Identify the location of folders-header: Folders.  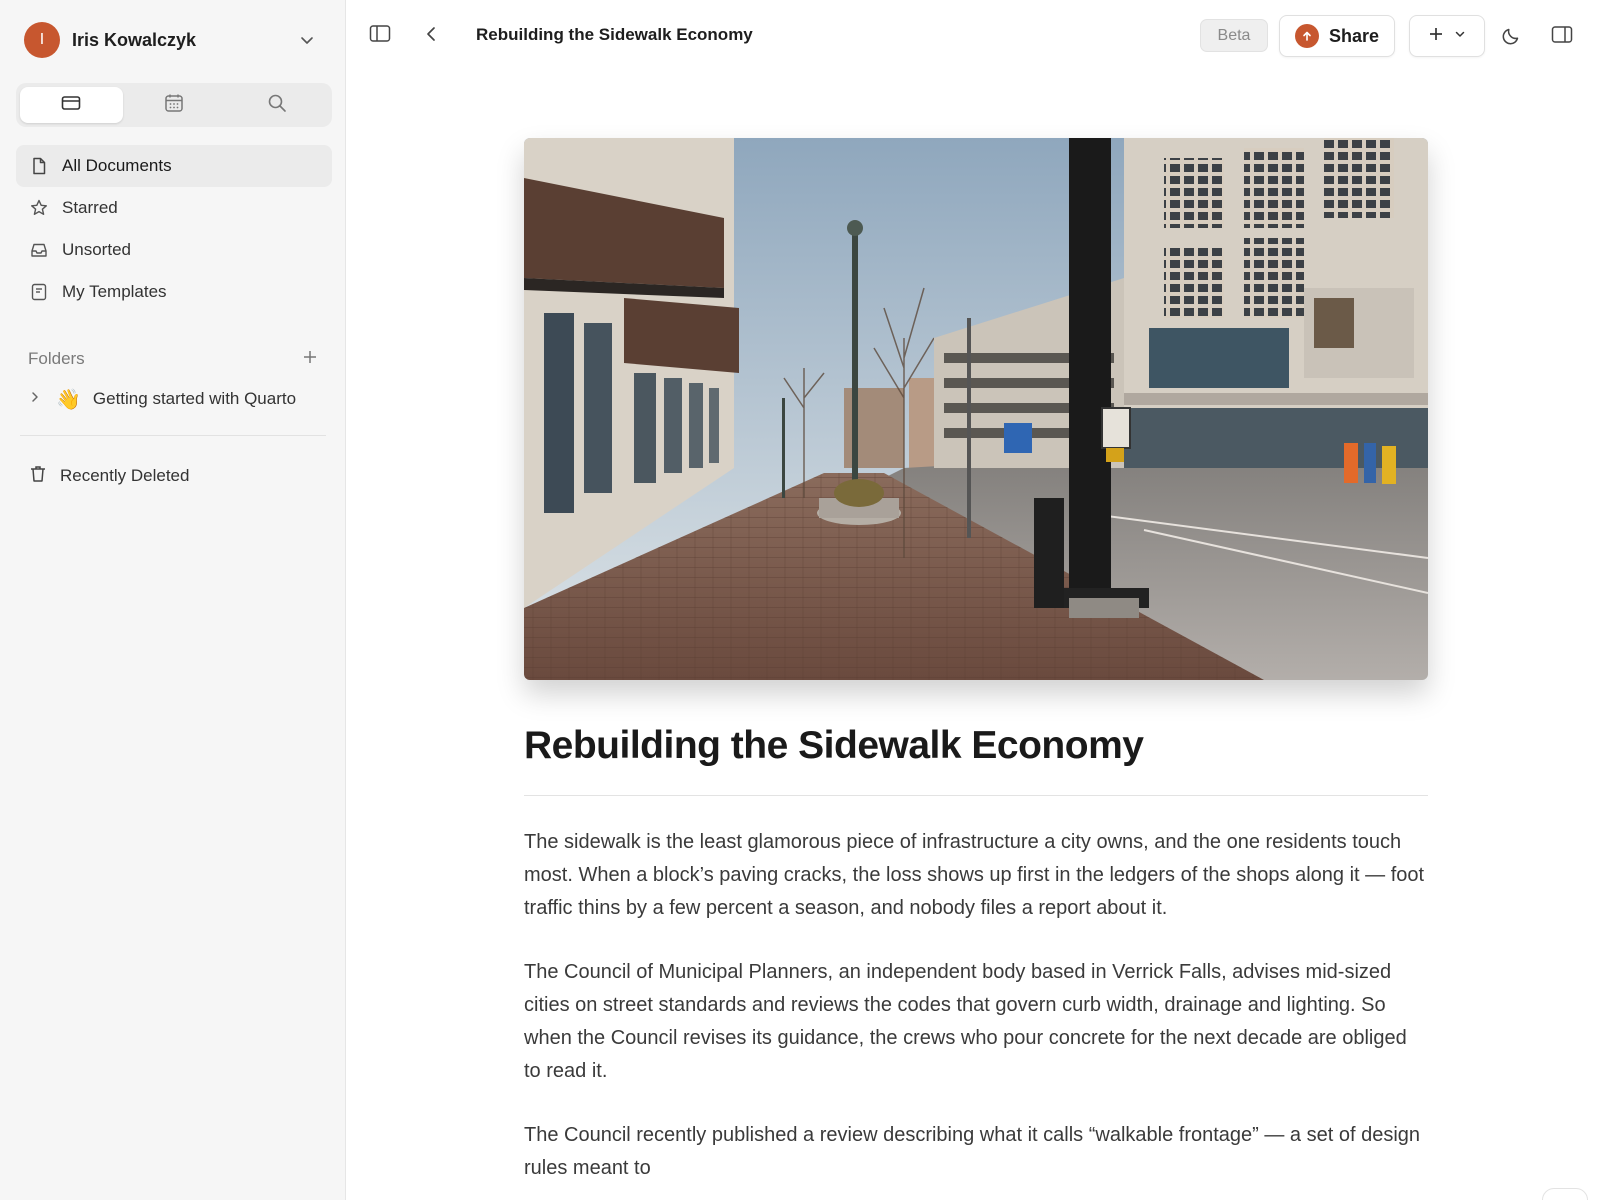
(173, 359).